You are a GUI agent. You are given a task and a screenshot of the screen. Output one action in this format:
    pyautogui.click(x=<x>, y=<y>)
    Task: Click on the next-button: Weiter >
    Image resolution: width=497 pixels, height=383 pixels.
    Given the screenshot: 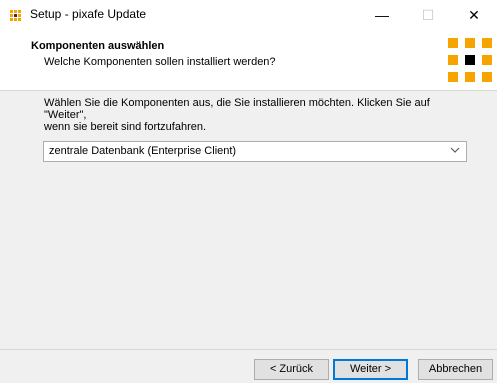 What is the action you would take?
    pyautogui.click(x=370, y=369)
    